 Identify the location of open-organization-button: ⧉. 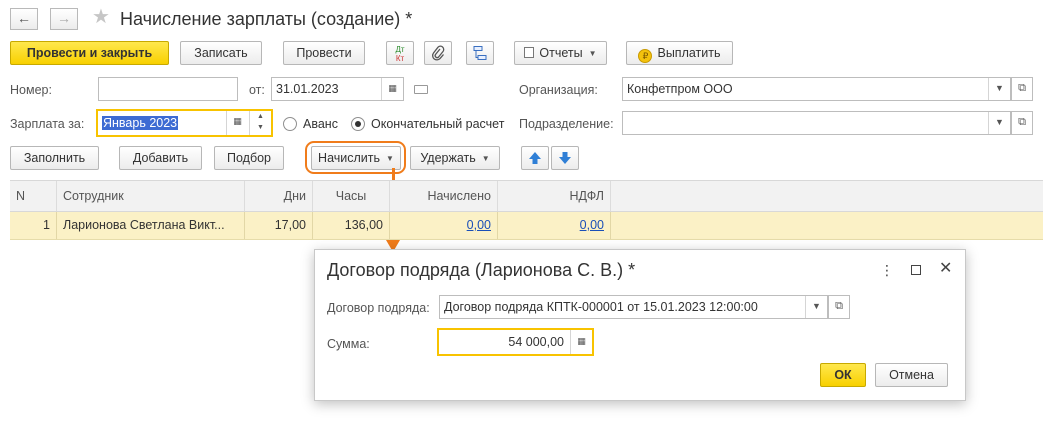
(1022, 89).